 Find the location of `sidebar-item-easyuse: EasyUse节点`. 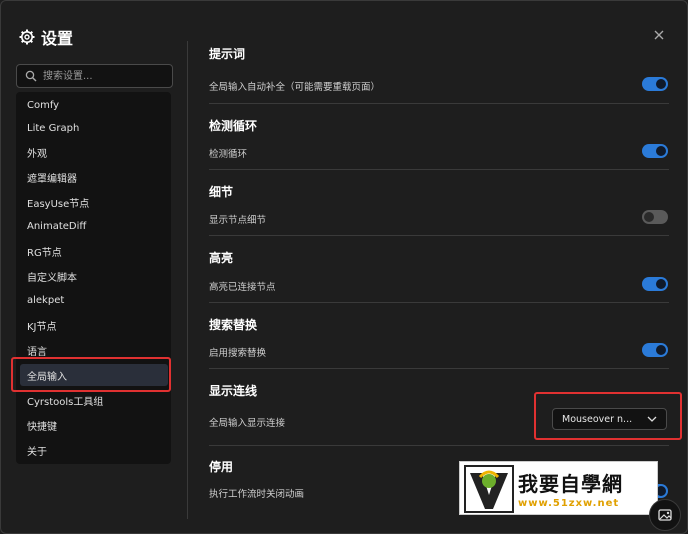

sidebar-item-easyuse: EasyUse节点 is located at coordinates (93, 202).